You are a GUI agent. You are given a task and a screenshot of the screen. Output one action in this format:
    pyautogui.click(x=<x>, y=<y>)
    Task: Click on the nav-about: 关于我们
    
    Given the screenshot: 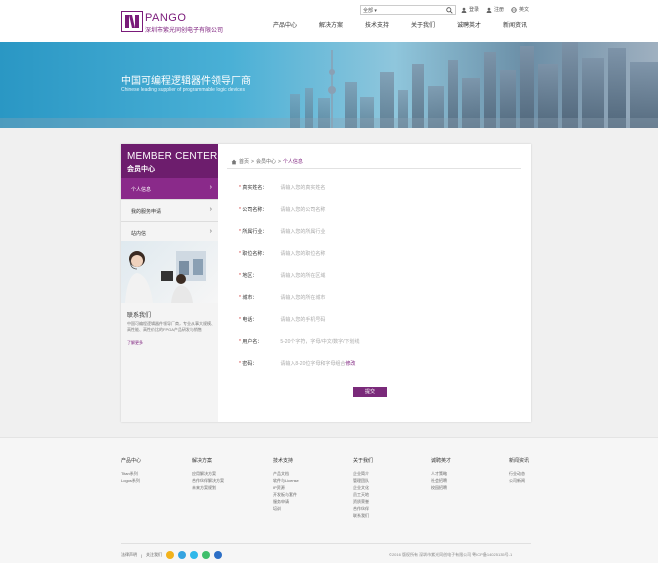 What is the action you would take?
    pyautogui.click(x=423, y=24)
    